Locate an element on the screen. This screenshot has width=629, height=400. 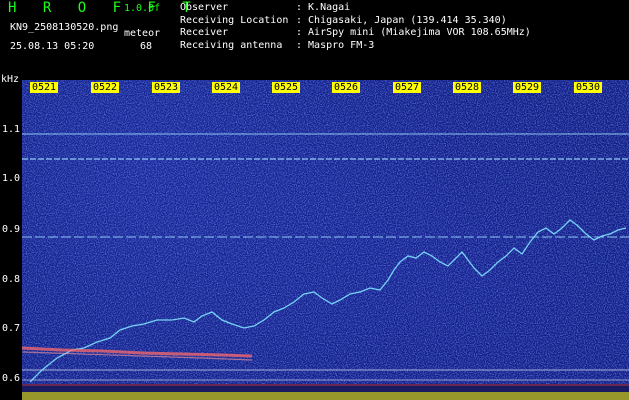
info-row-antenna: Receiving antenna: Maspro FM-3 is located at coordinates (277, 45).